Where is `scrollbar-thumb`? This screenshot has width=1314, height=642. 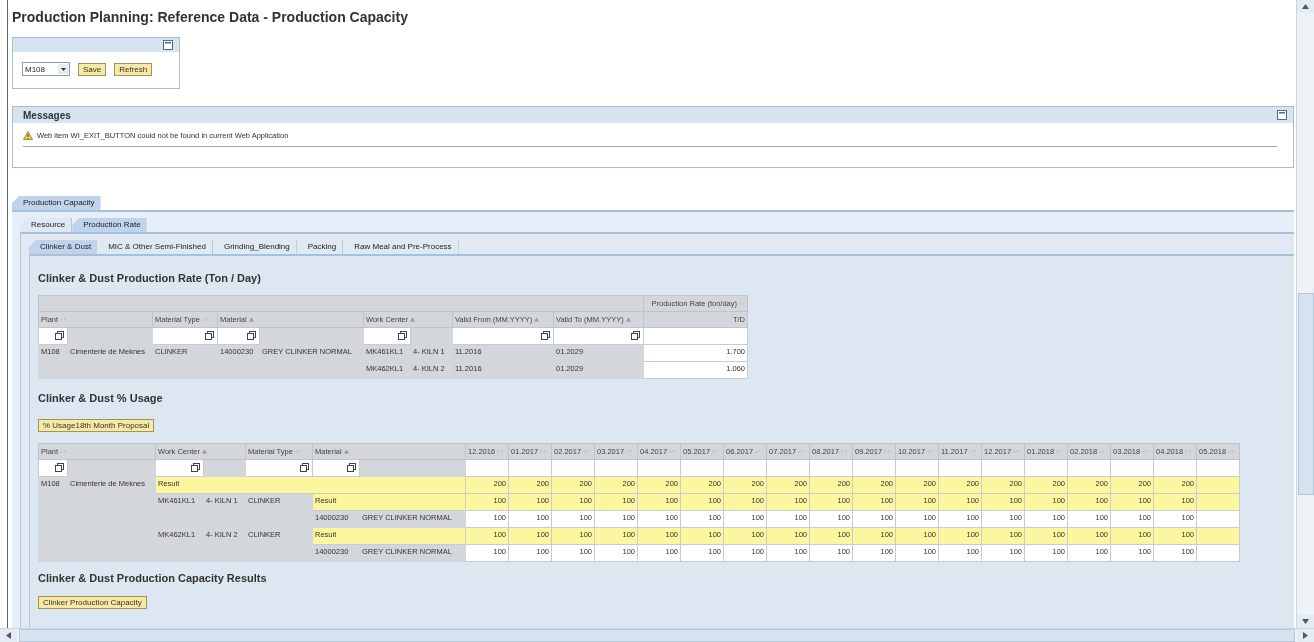
scrollbar-thumb is located at coordinates (1305, 394).